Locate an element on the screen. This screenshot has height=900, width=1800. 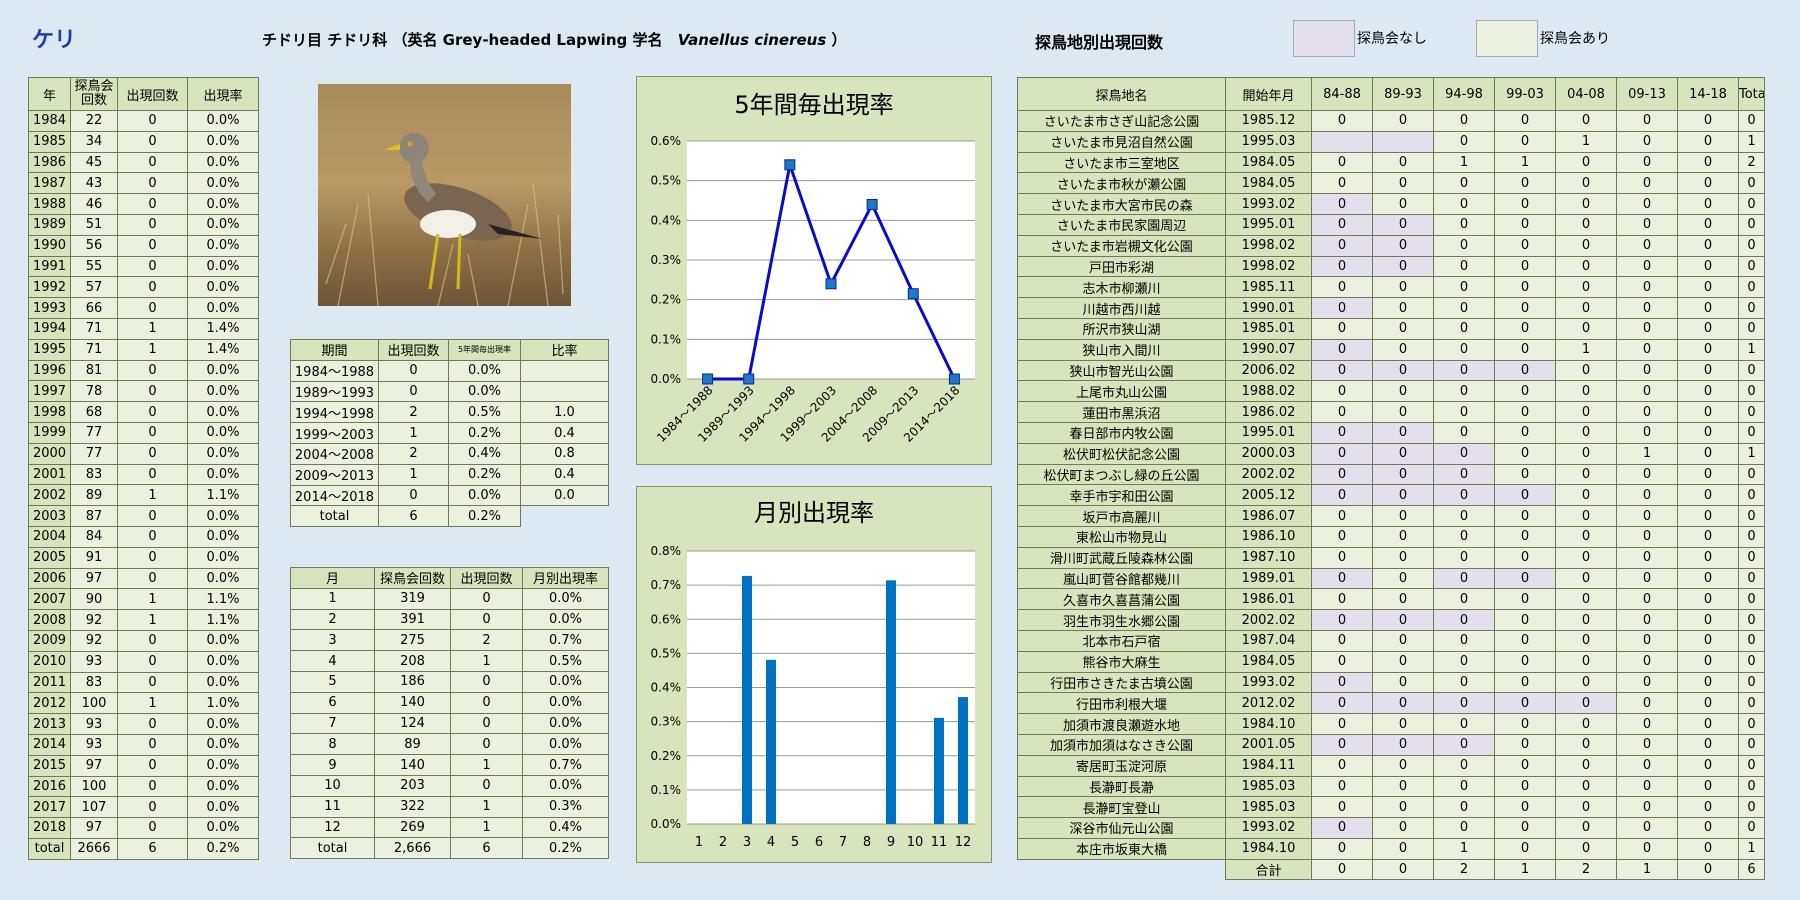
monthly-cell-meetings: 269 is located at coordinates (412, 827).